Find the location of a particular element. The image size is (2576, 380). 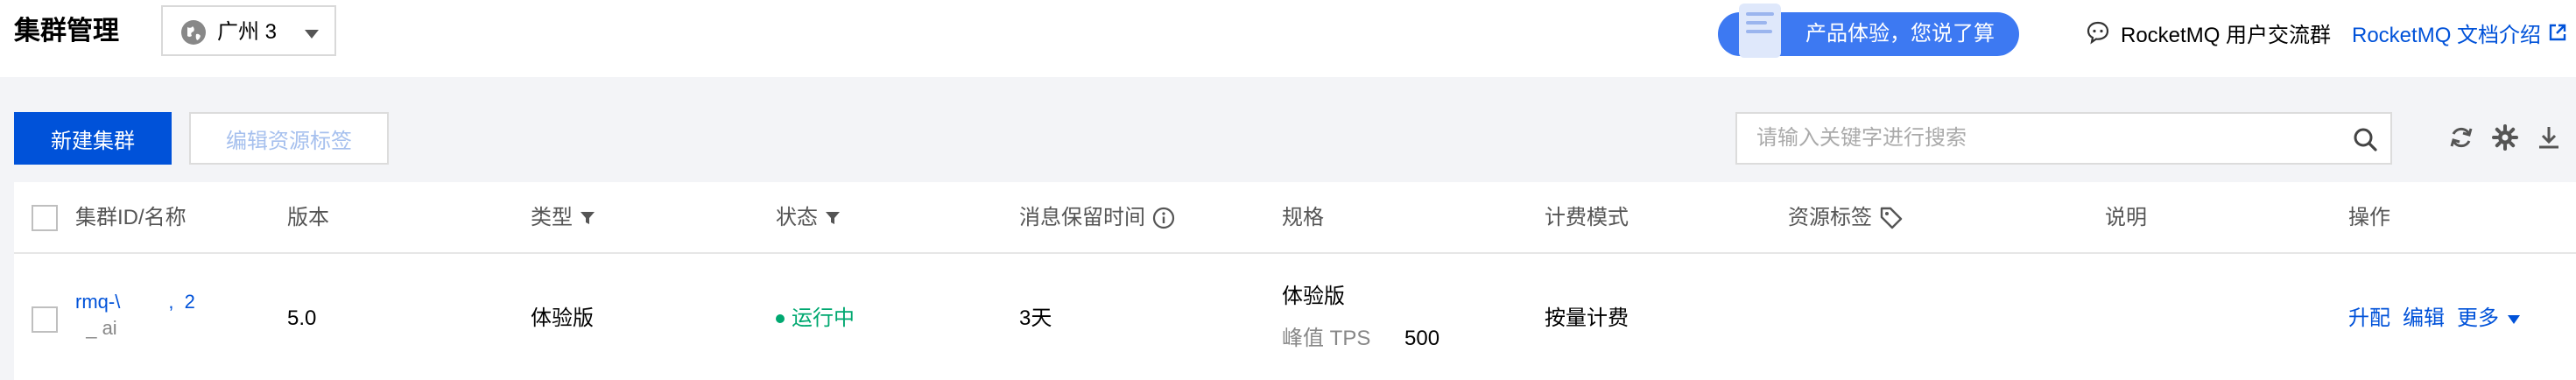

chat-icon is located at coordinates (2098, 33).